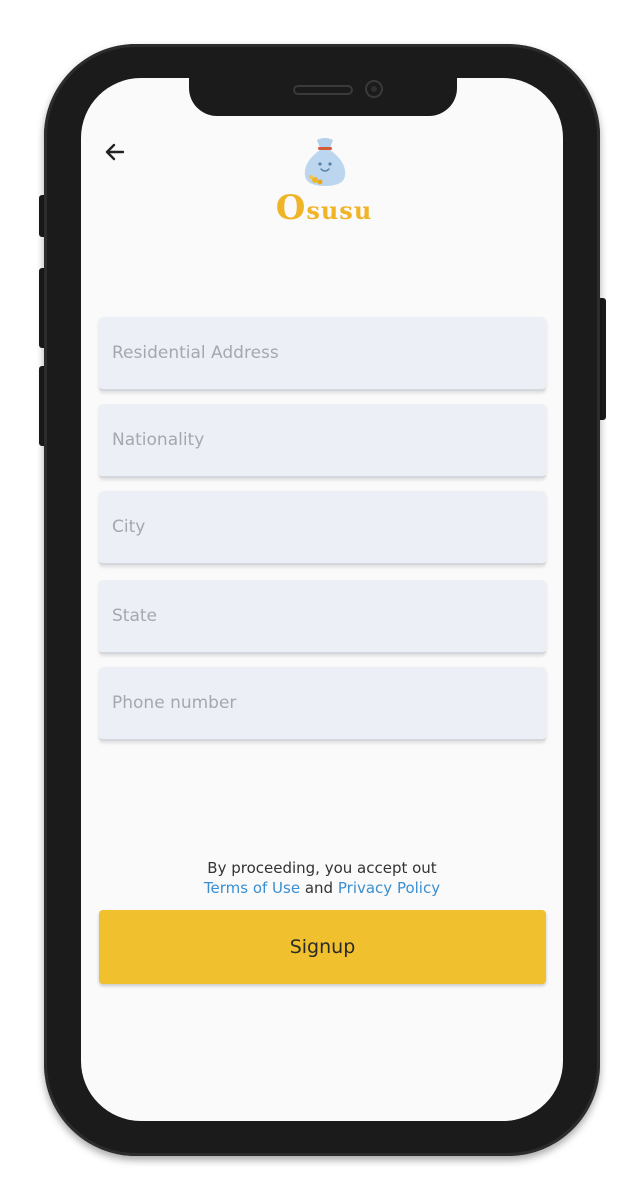 This screenshot has height=1196, width=642. I want to click on logo-letter: O, so click(291, 208).